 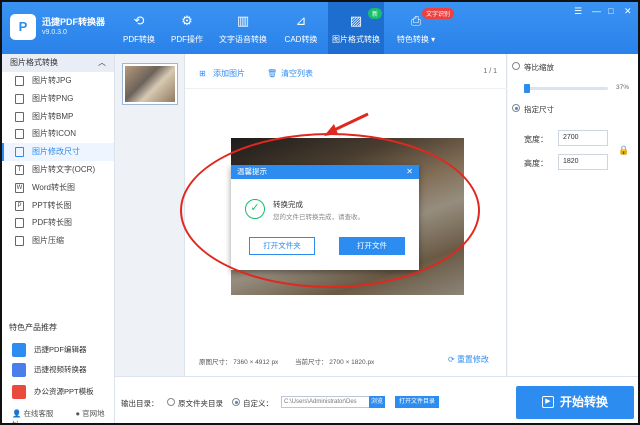 I want to click on image-thumbnail, so click(x=150, y=84).